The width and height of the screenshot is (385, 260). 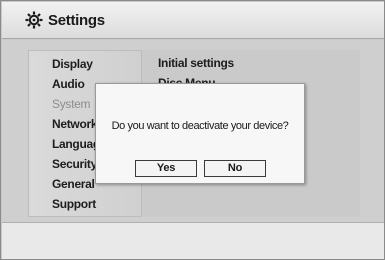 What do you see at coordinates (200, 126) in the screenshot?
I see `dialog-message: Do you want to deactivate your device?` at bounding box center [200, 126].